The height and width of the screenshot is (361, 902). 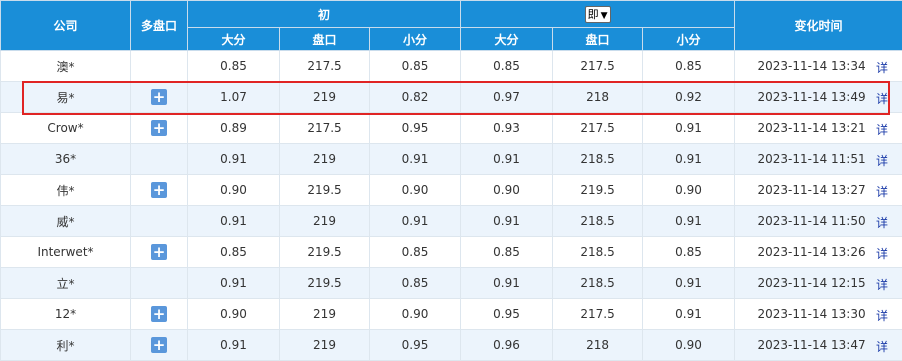 What do you see at coordinates (66, 345) in the screenshot?
I see `company-cell: 利*` at bounding box center [66, 345].